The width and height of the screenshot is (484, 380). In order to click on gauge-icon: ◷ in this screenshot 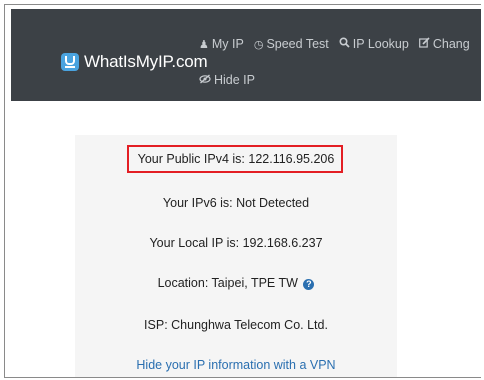, I will do `click(258, 44)`.